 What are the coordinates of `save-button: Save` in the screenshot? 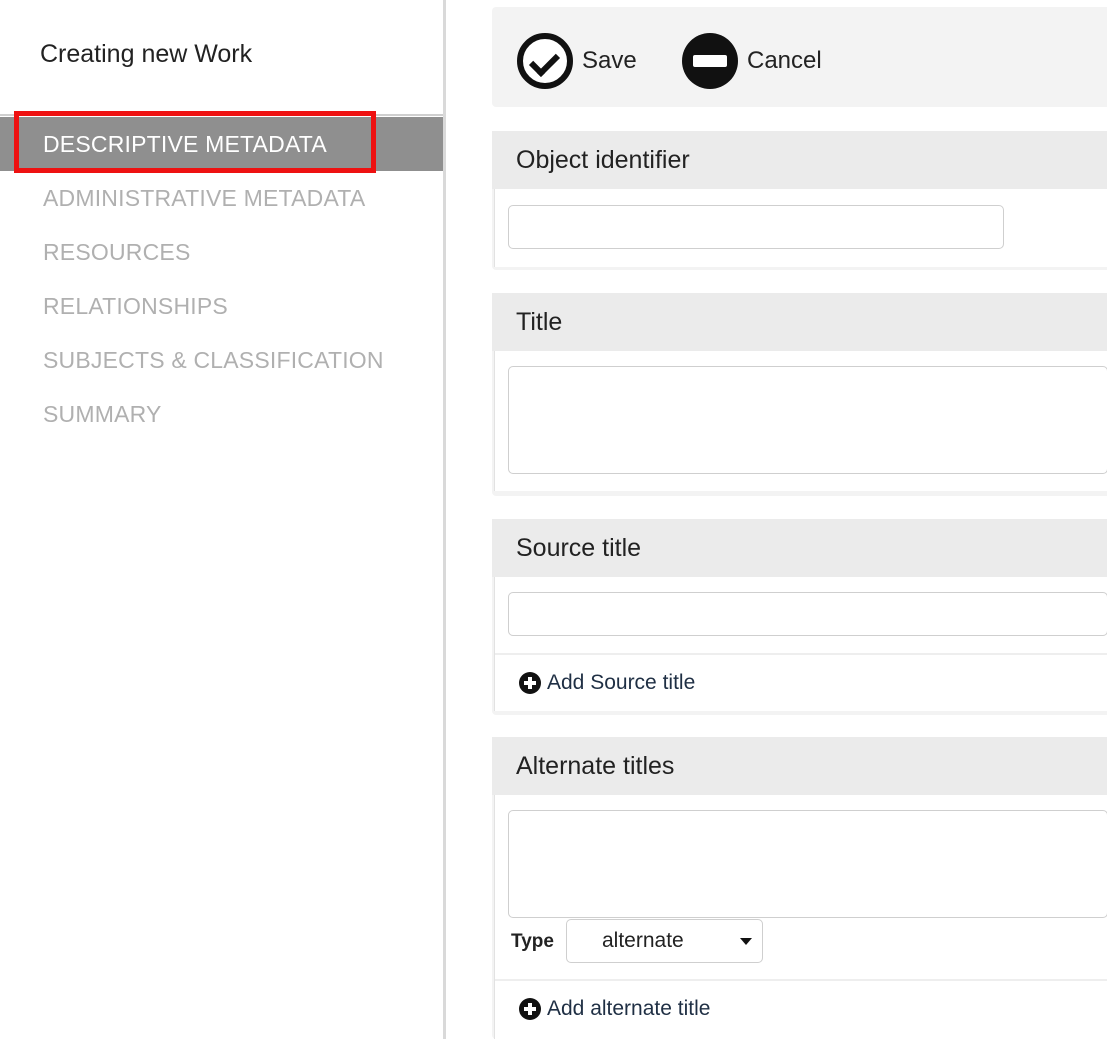 It's located at (577, 61).